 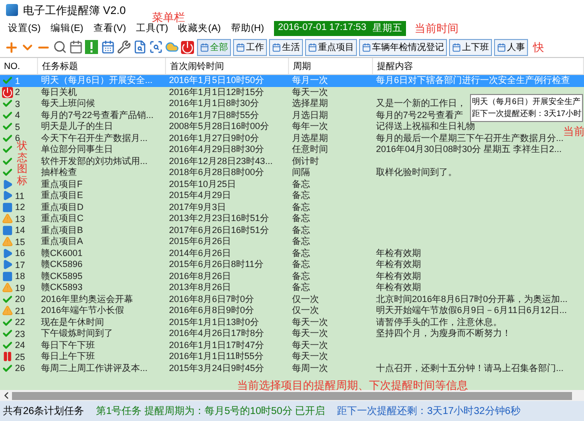 I want to click on table-cell-text: 2016年4月29日8时30分, so click(x=216, y=150).